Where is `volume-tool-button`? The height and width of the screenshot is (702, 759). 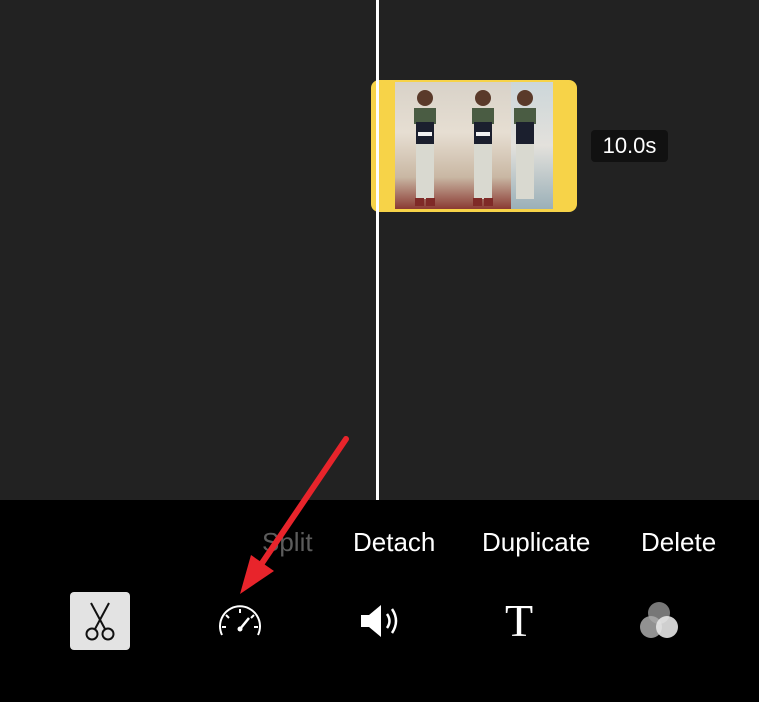 volume-tool-button is located at coordinates (380, 621).